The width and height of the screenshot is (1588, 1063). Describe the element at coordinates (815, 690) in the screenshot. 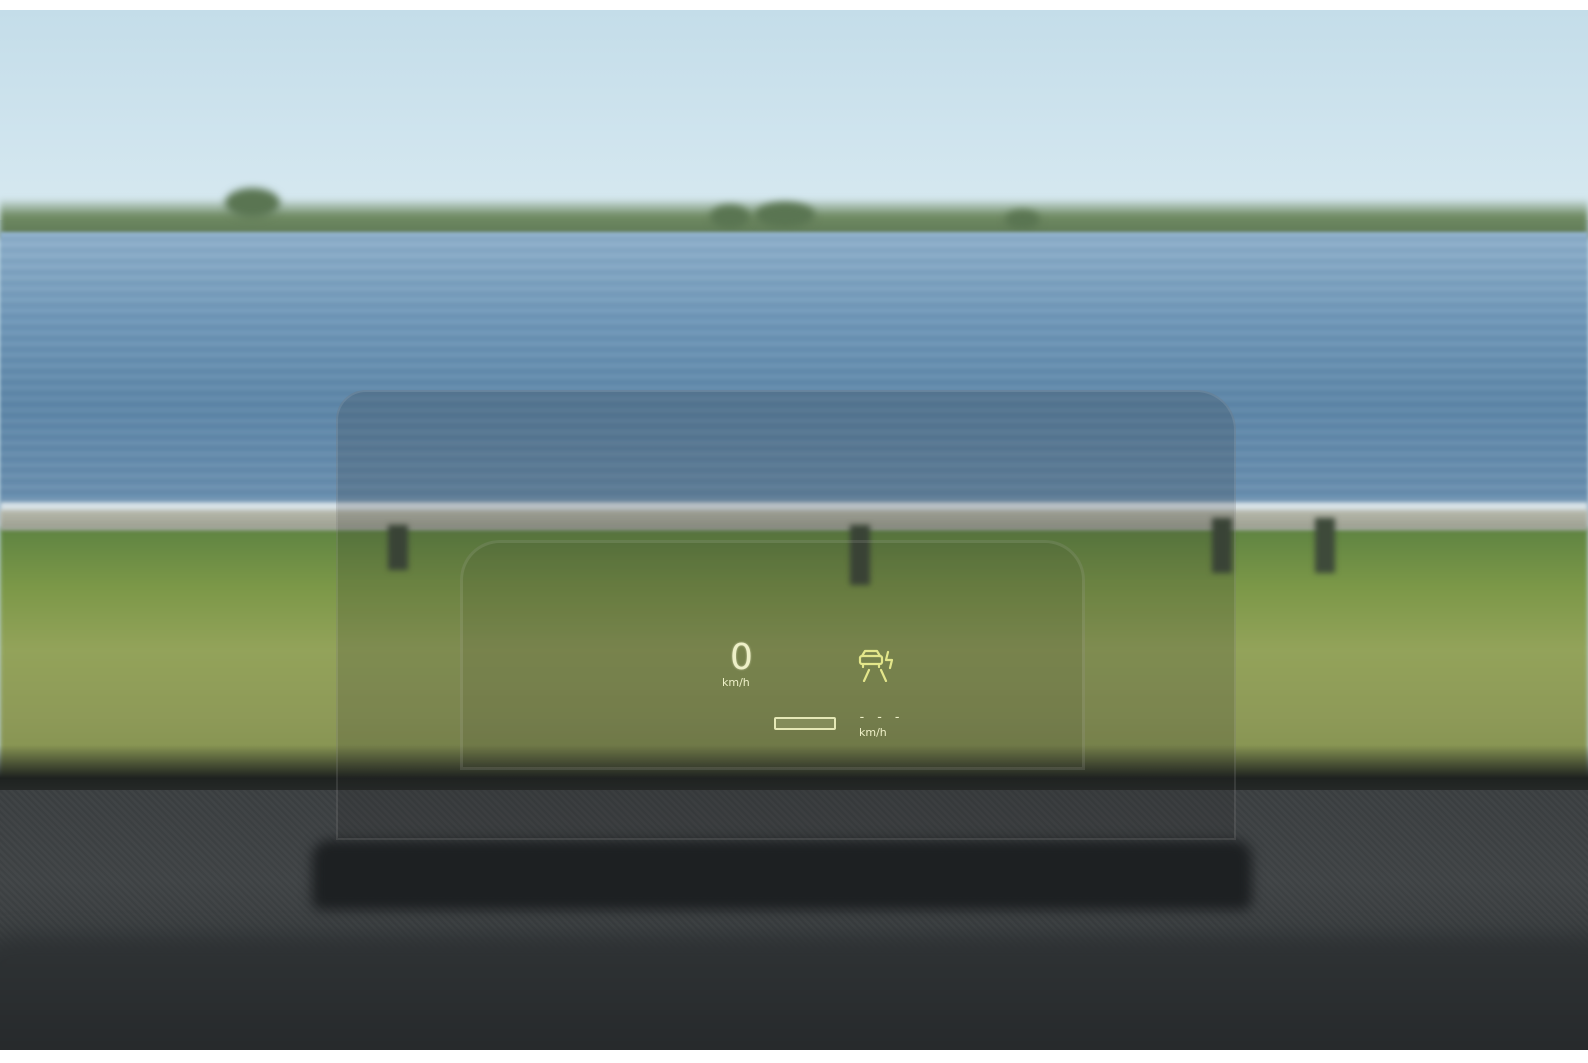

I see `head-up-display: 0 km/h - - - km/h` at that location.